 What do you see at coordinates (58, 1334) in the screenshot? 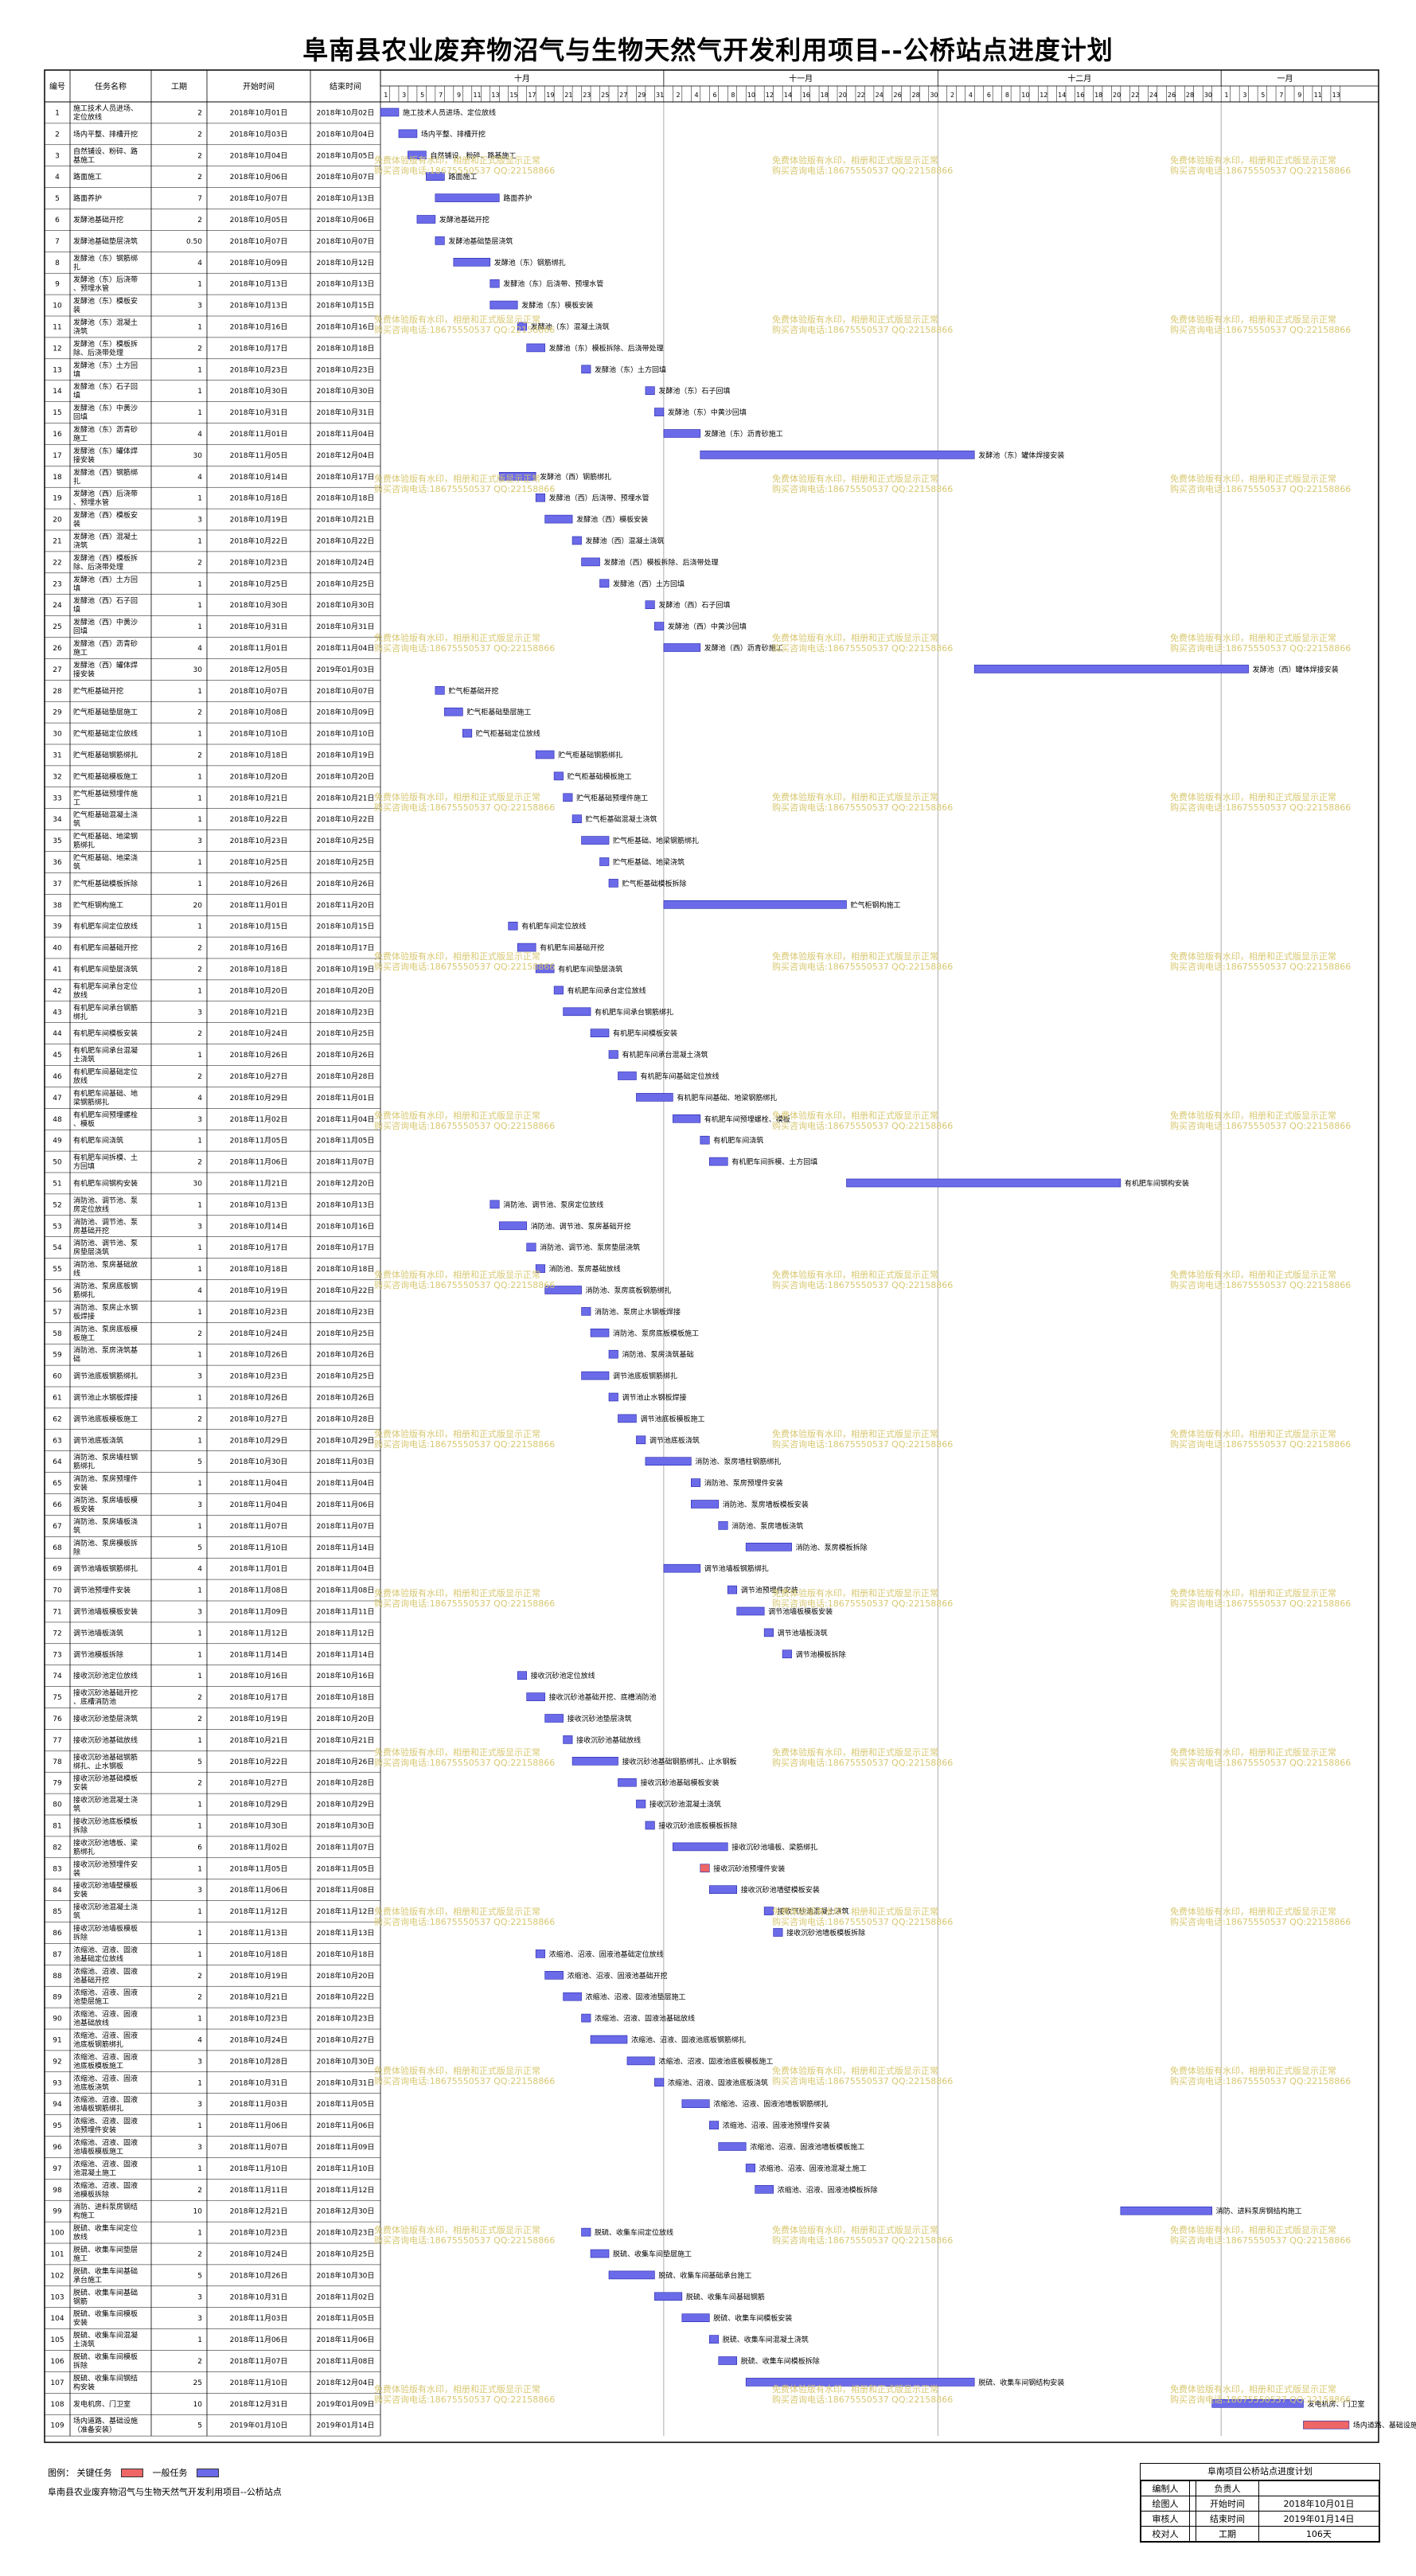
I see `task-id: 58` at bounding box center [58, 1334].